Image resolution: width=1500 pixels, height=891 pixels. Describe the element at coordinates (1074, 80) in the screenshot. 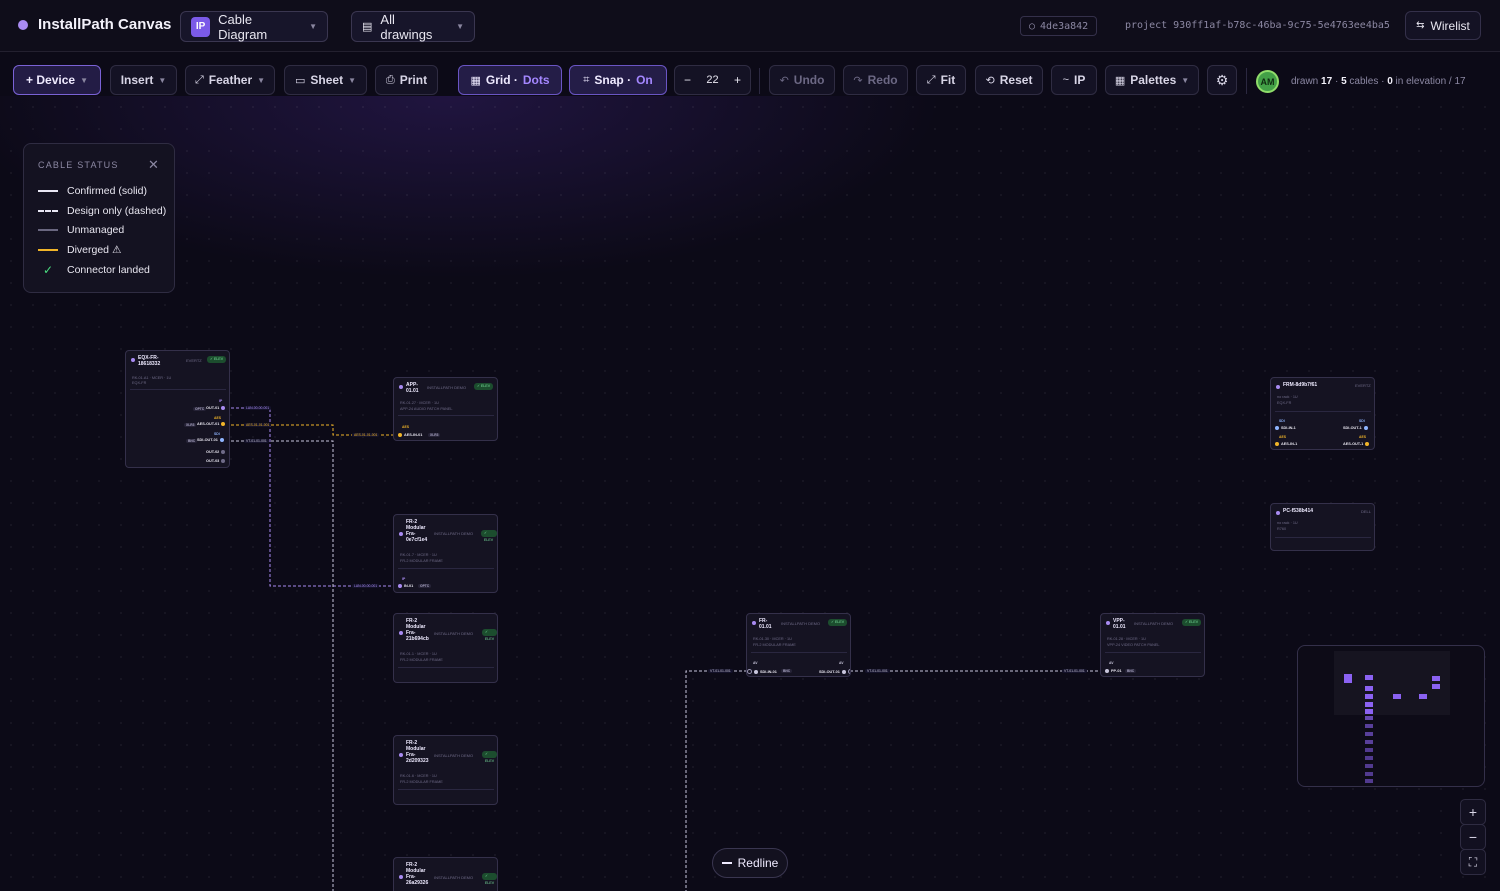

I see `ip-button: ~ IP` at that location.